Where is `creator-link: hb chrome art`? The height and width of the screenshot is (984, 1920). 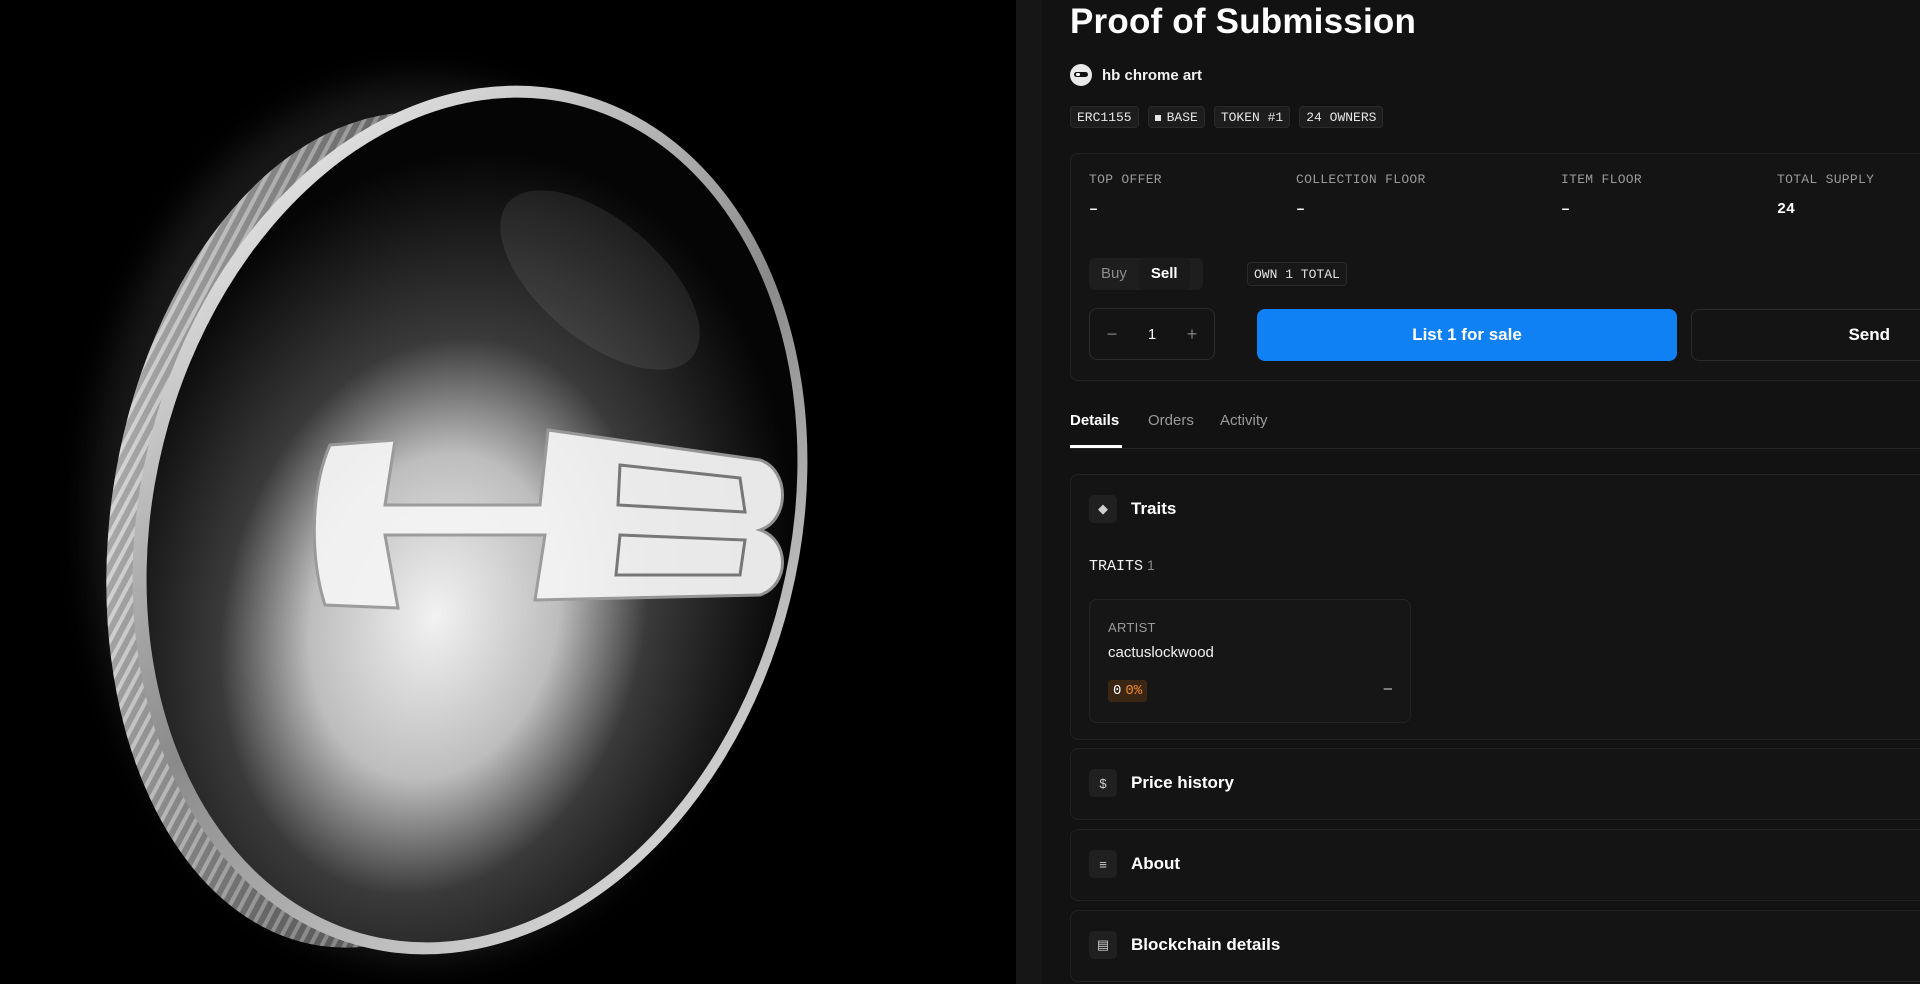
creator-link: hb chrome art is located at coordinates (1136, 75).